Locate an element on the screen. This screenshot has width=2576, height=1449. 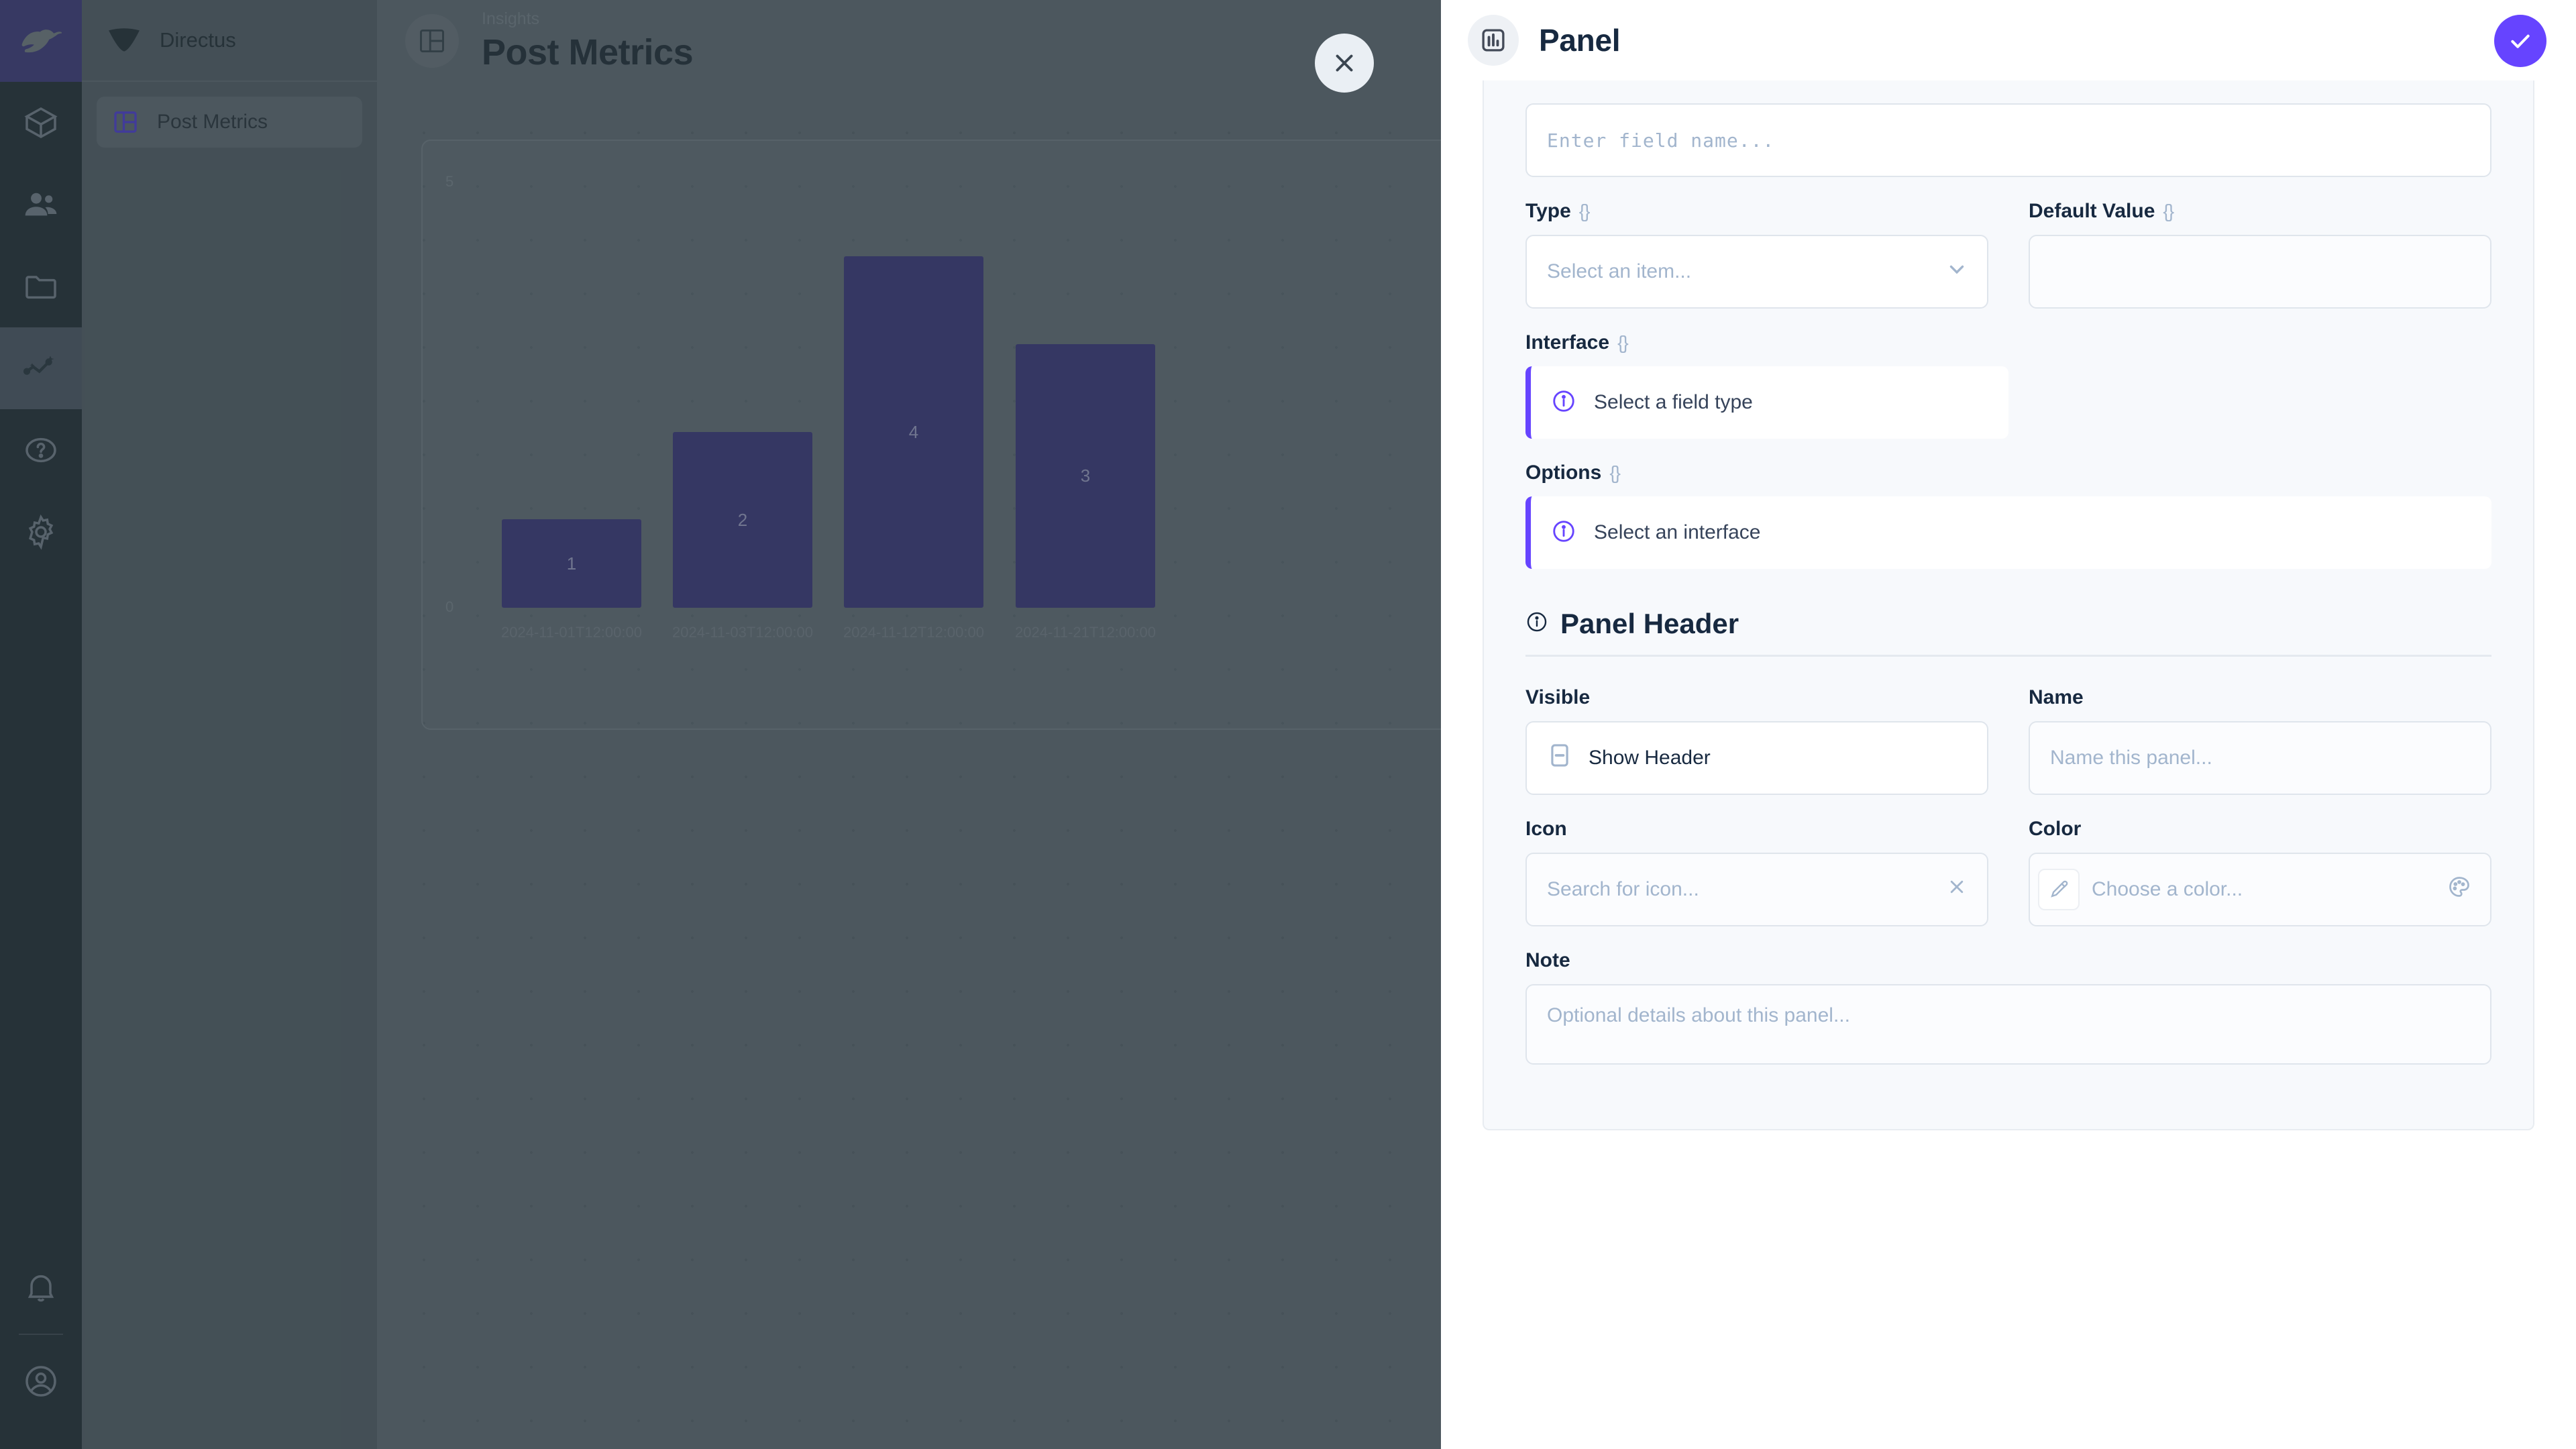
close-button is located at coordinates (1344, 63).